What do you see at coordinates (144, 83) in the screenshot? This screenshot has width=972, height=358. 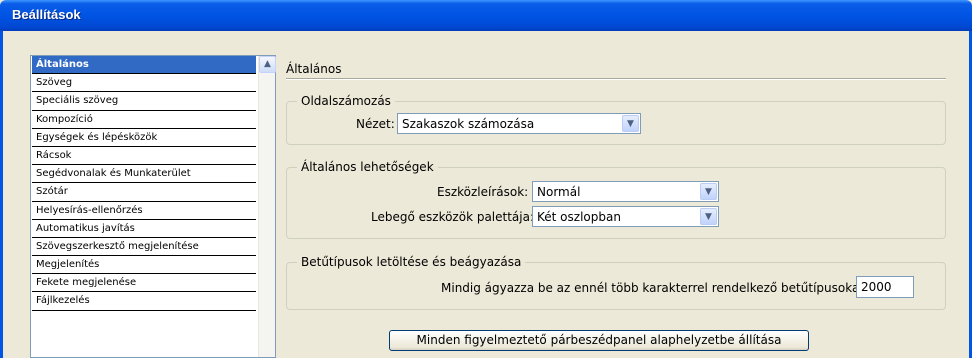 I see `sidebar-item: Szöveg` at bounding box center [144, 83].